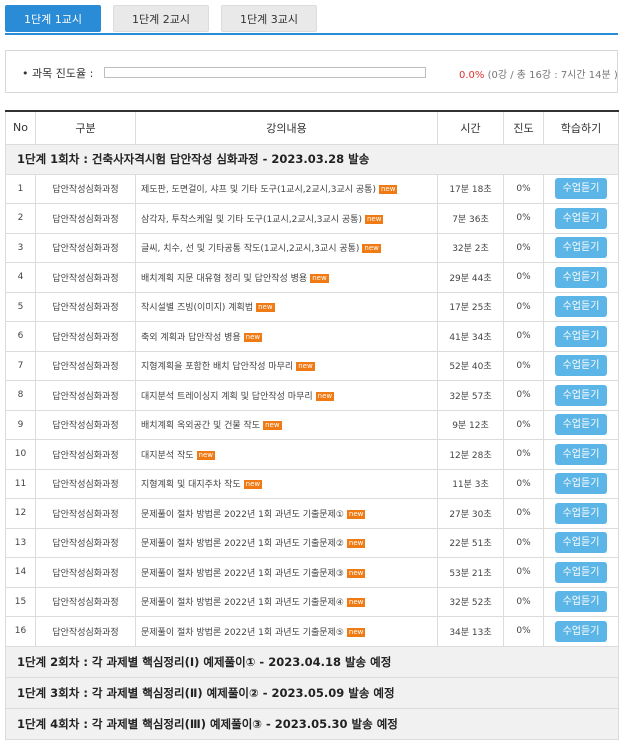 The image size is (620, 741). What do you see at coordinates (167, 455) in the screenshot?
I see `row-title: 대지분석 작도` at bounding box center [167, 455].